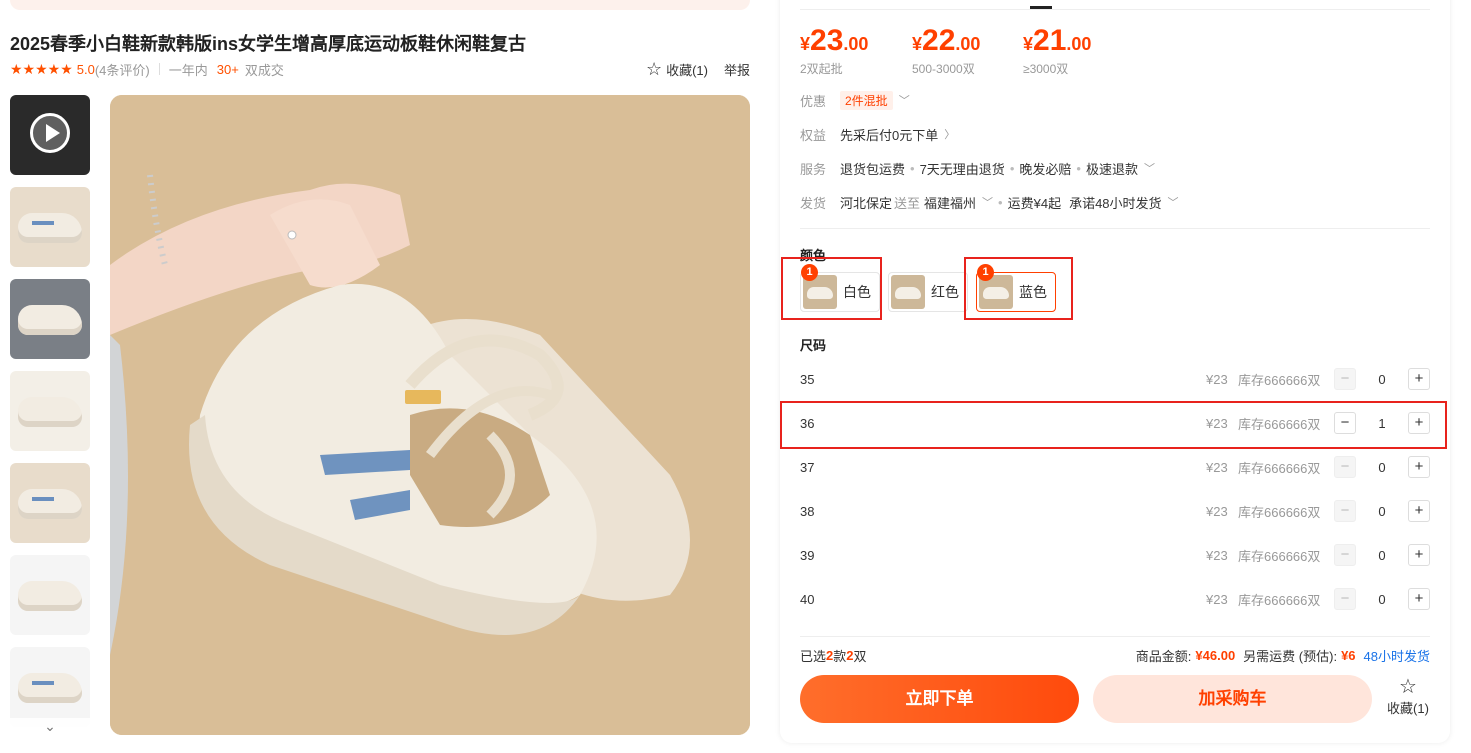 This screenshot has height=753, width=1471. Describe the element at coordinates (122, 69) in the screenshot. I see `review-count: (4条评价)` at that location.